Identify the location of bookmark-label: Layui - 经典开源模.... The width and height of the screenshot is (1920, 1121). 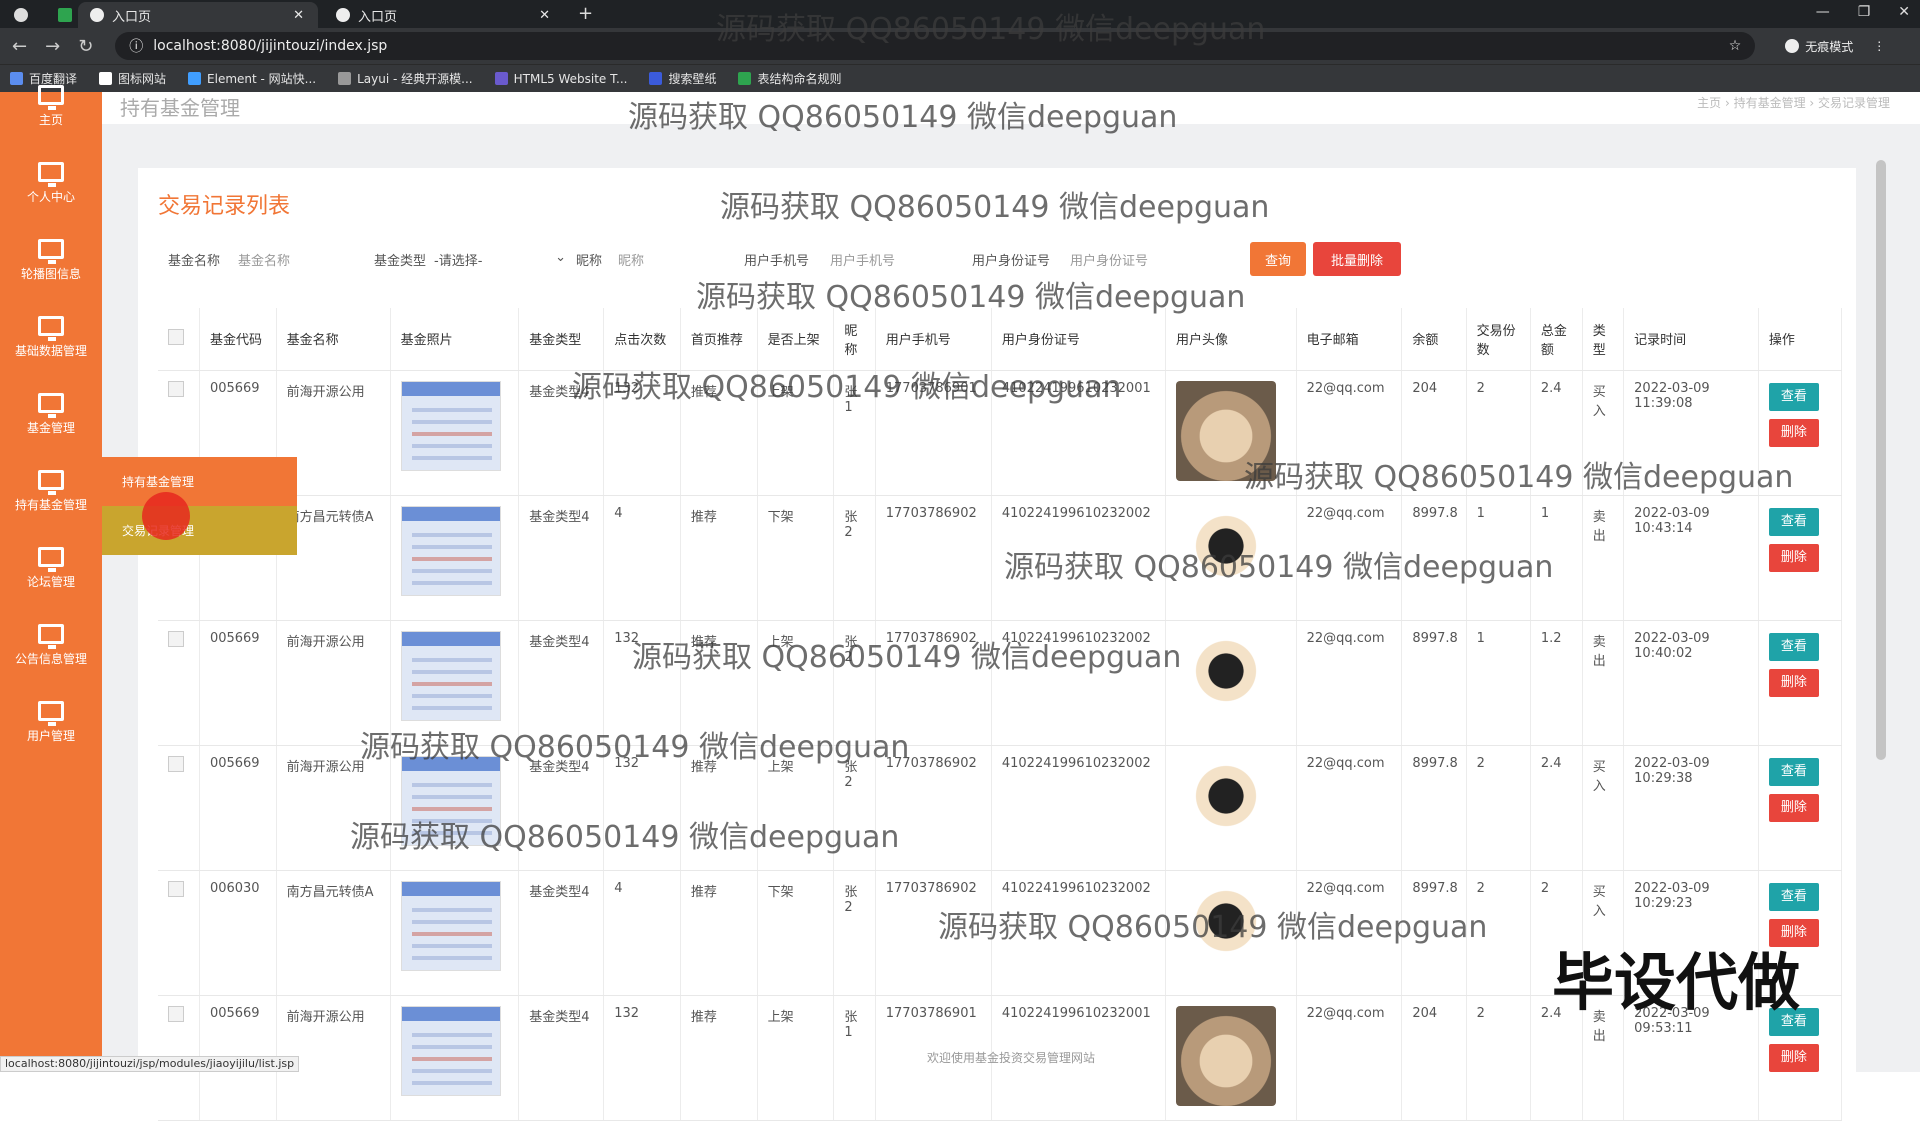
(415, 79).